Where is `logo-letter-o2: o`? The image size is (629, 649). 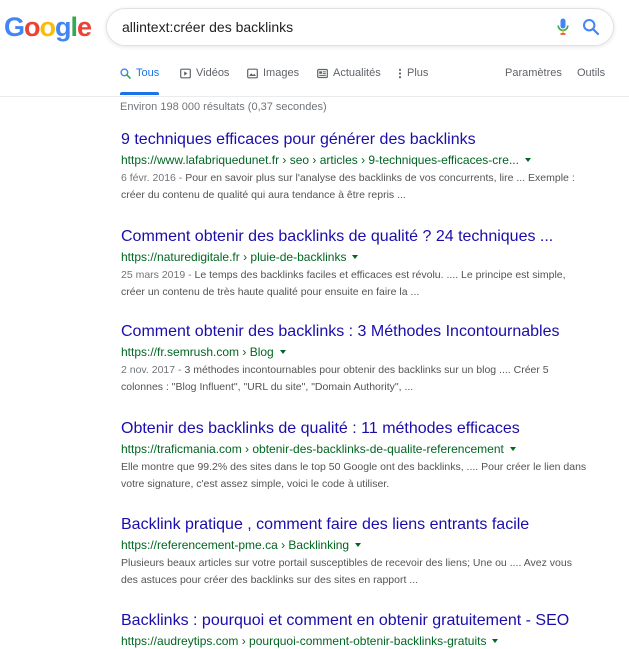 logo-letter-o2: o is located at coordinates (47, 27).